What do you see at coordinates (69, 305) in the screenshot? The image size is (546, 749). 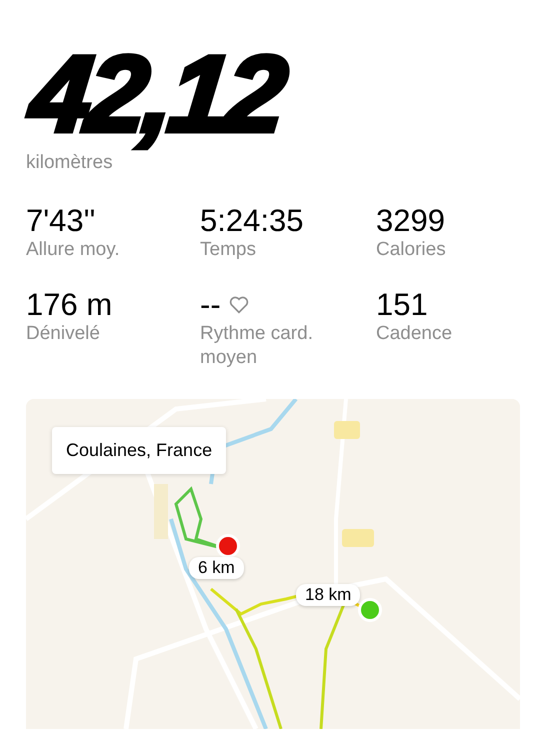 I see `stat-value: 176 m` at bounding box center [69, 305].